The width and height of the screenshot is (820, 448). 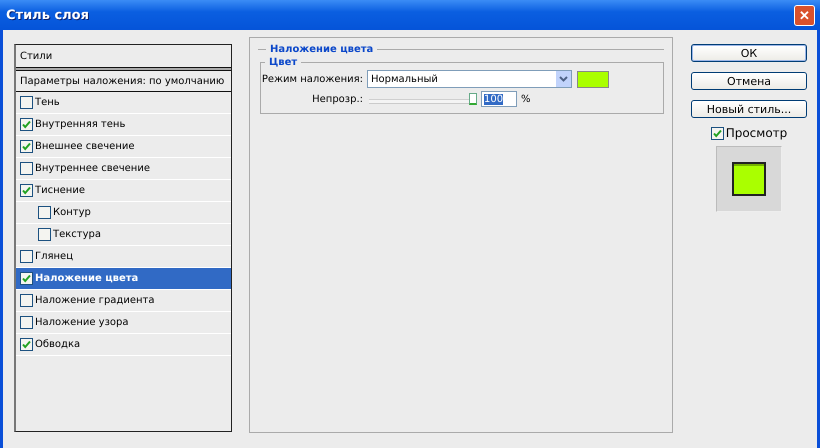 What do you see at coordinates (749, 53) in the screenshot?
I see `dialog-button: ОК` at bounding box center [749, 53].